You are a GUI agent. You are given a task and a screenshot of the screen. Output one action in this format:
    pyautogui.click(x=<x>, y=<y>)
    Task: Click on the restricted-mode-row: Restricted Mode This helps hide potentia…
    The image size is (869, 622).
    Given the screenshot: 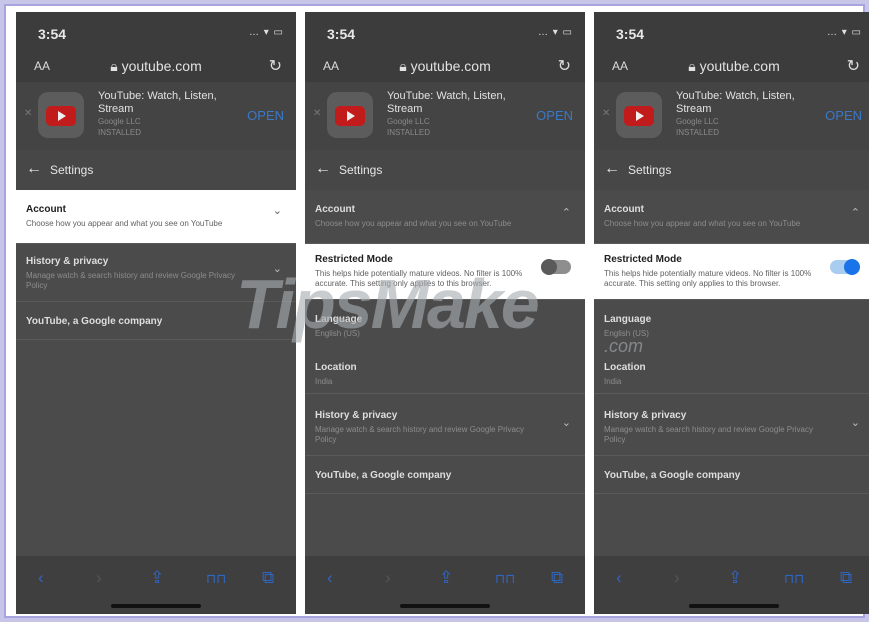 What is the action you would take?
    pyautogui.click(x=731, y=272)
    